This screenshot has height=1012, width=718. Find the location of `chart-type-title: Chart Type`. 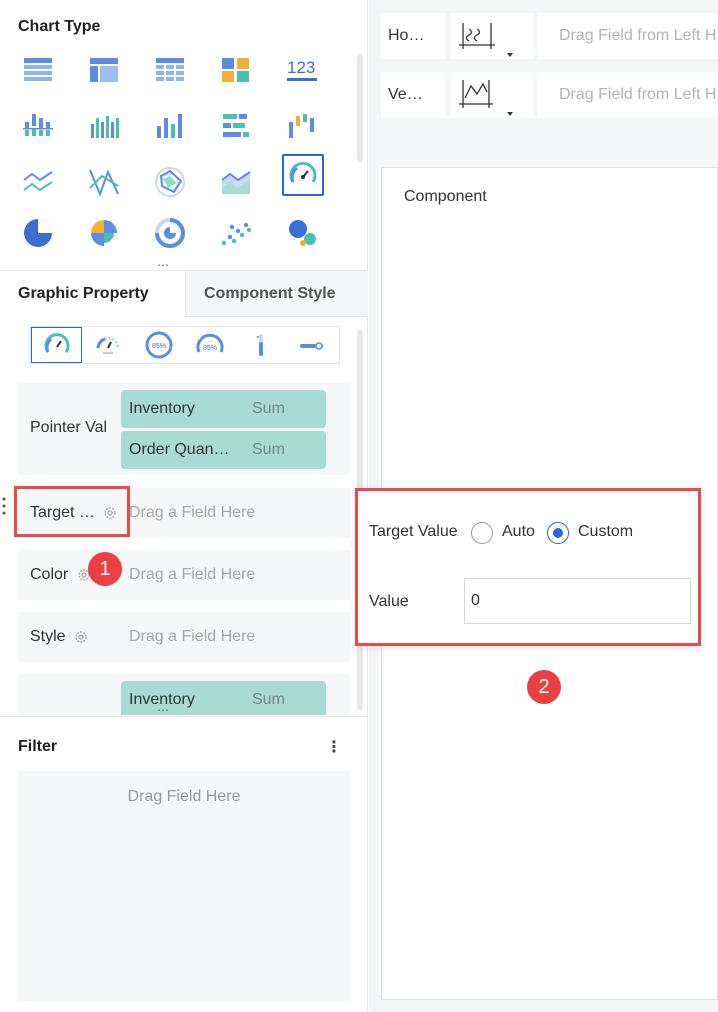

chart-type-title: Chart Type is located at coordinates (59, 26).